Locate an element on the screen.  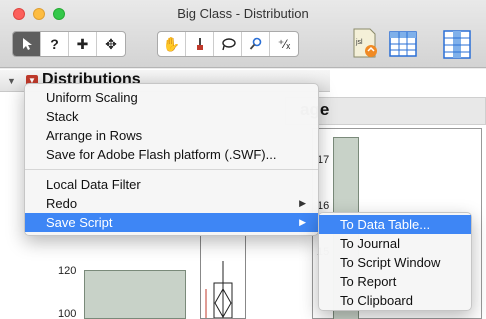
menu-item-save-script: Save Script ▶ is located at coordinates (171, 222).